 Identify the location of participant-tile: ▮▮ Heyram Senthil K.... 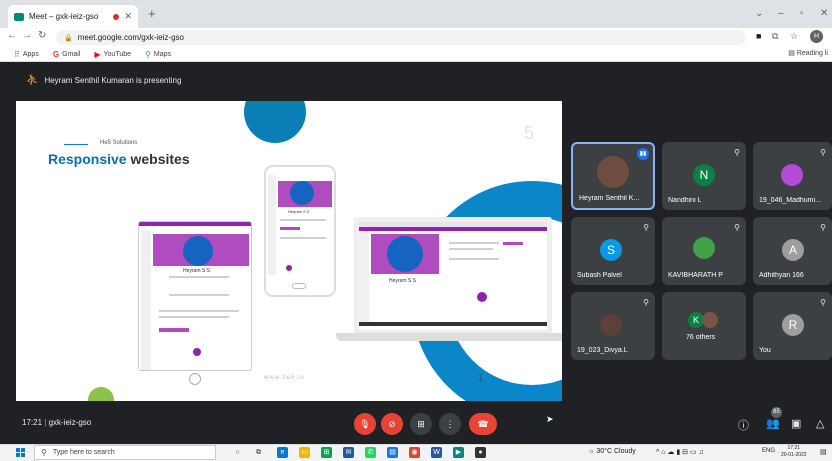
(613, 176).